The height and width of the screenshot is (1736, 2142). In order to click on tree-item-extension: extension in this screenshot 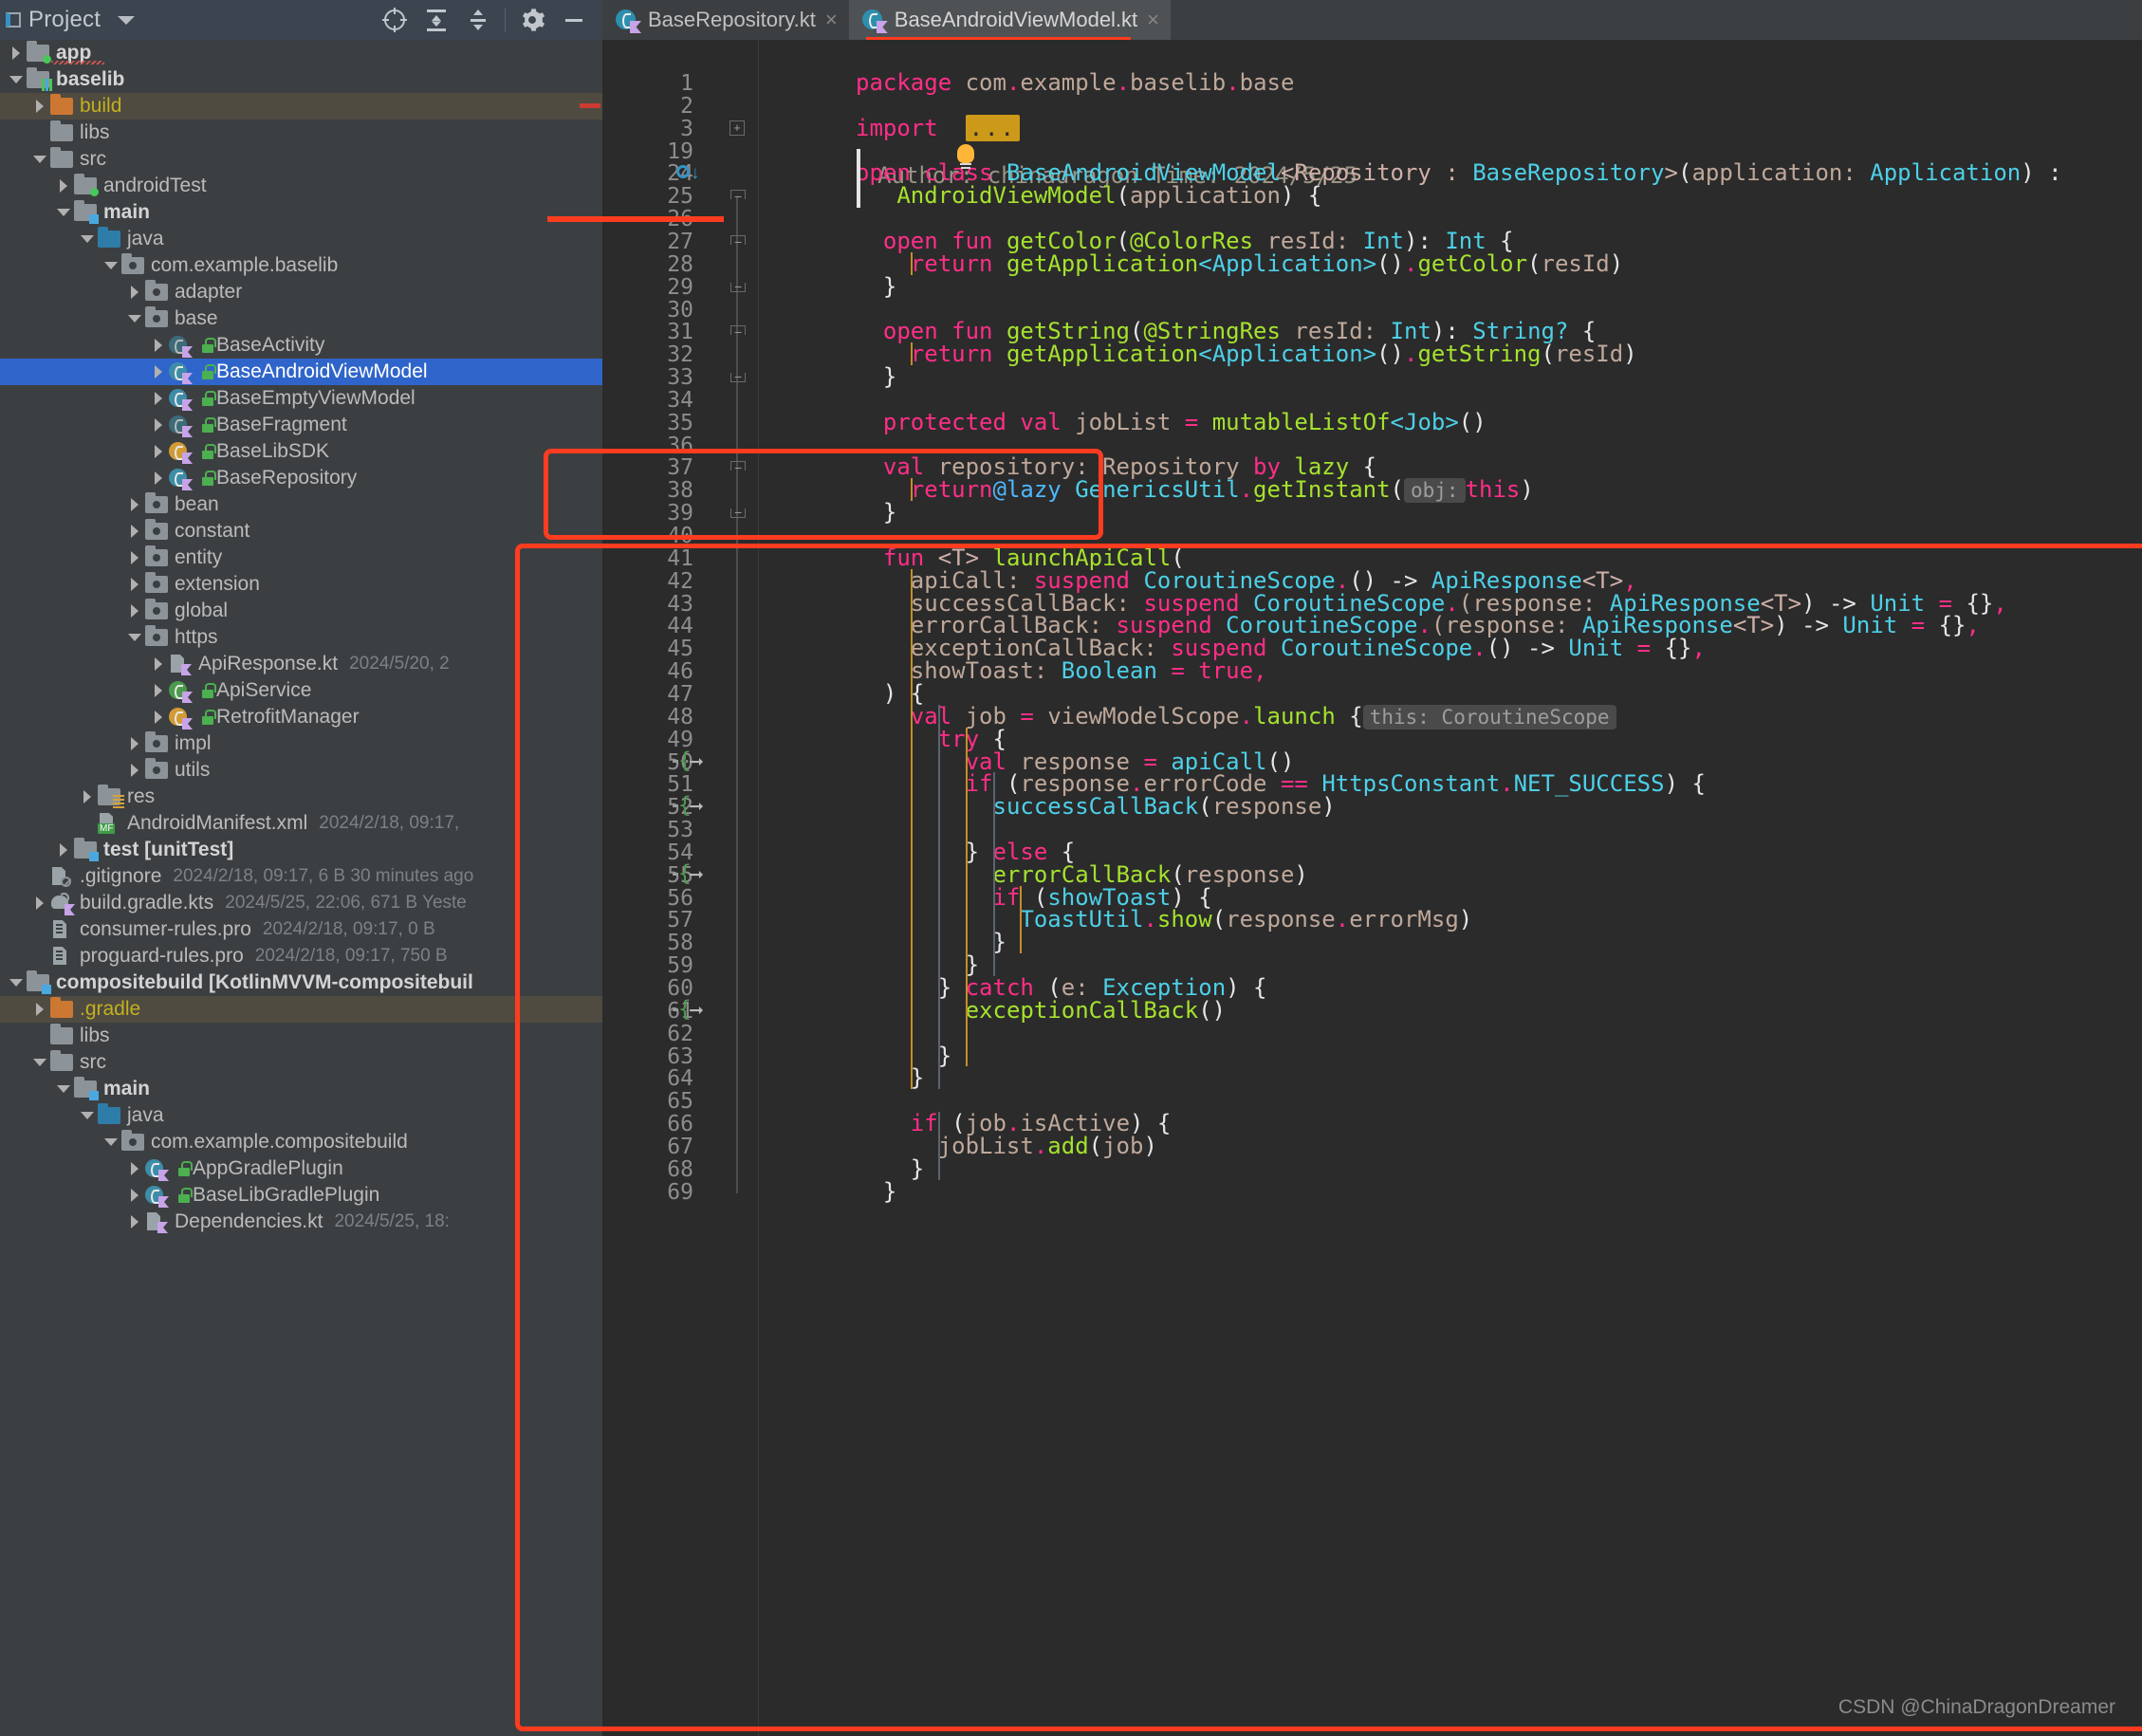, I will do `click(301, 584)`.